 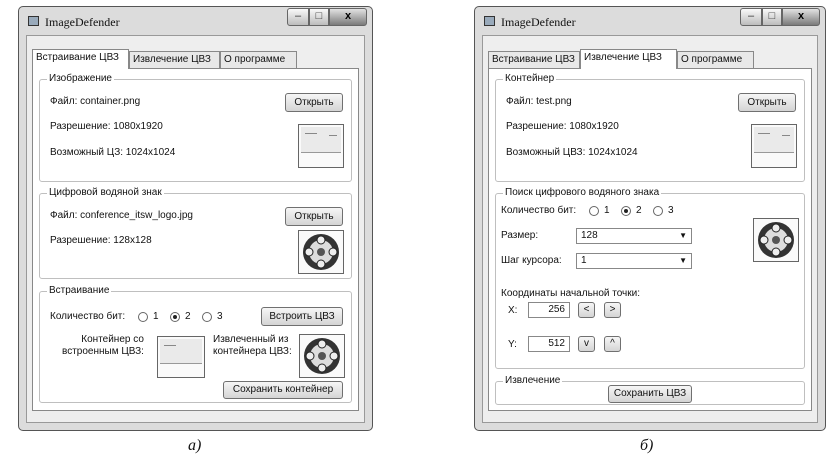 What do you see at coordinates (348, 17) in the screenshot?
I see `close-button: x` at bounding box center [348, 17].